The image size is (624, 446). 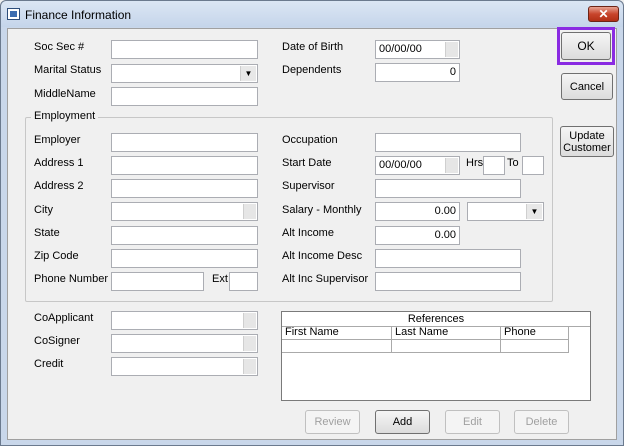 What do you see at coordinates (603, 14) in the screenshot?
I see `close-button: ✕` at bounding box center [603, 14].